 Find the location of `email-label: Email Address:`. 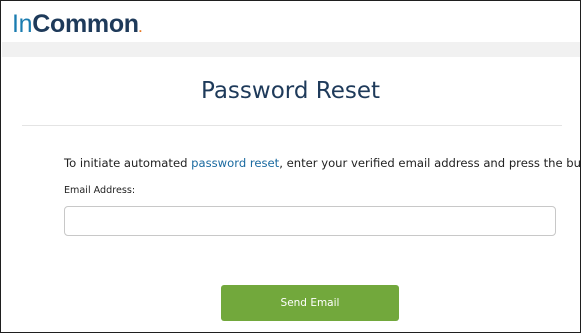

email-label: Email Address: is located at coordinates (100, 190).